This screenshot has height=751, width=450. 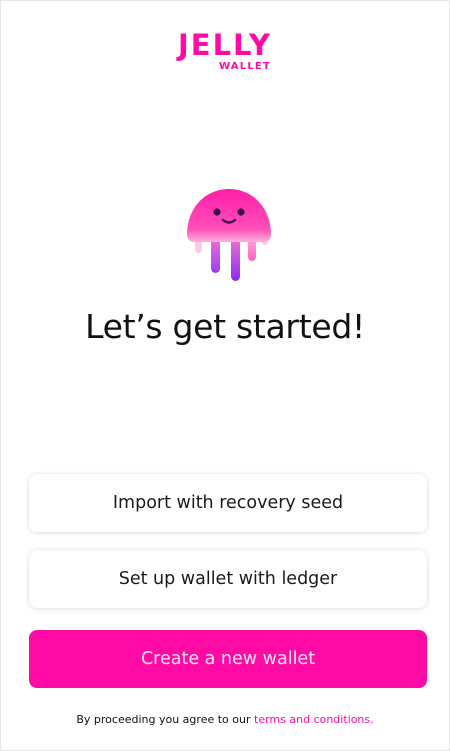 I want to click on page-title: Let’s get started!, so click(x=225, y=326).